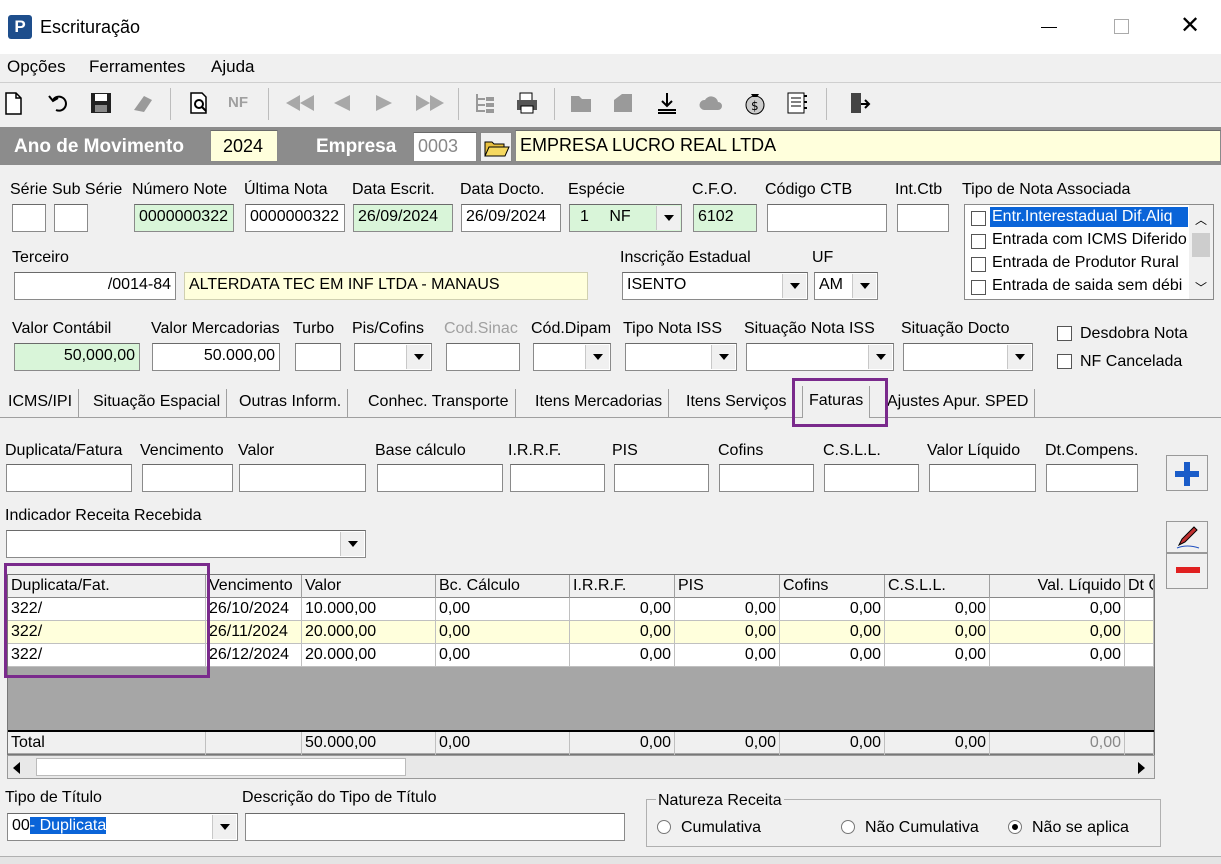 This screenshot has height=864, width=1221. I want to click on minimize-icon, so click(1049, 27).